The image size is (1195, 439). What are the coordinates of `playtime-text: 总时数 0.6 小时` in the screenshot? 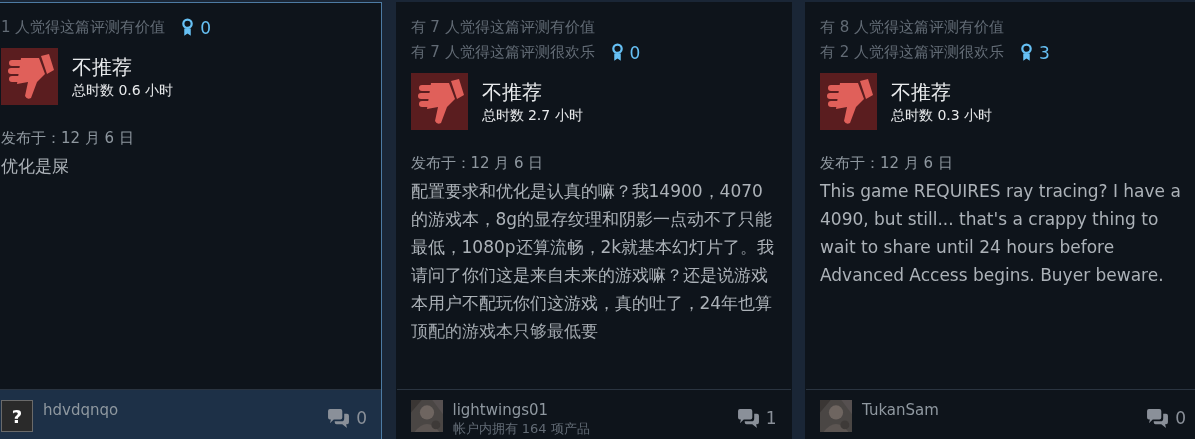 It's located at (123, 90).